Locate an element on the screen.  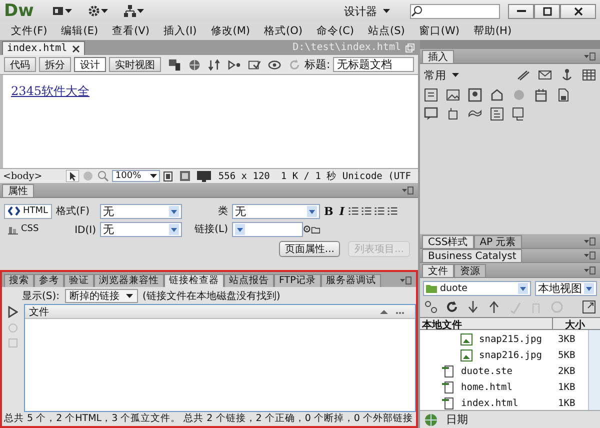
scrollbar is located at coordinates (594, 370).